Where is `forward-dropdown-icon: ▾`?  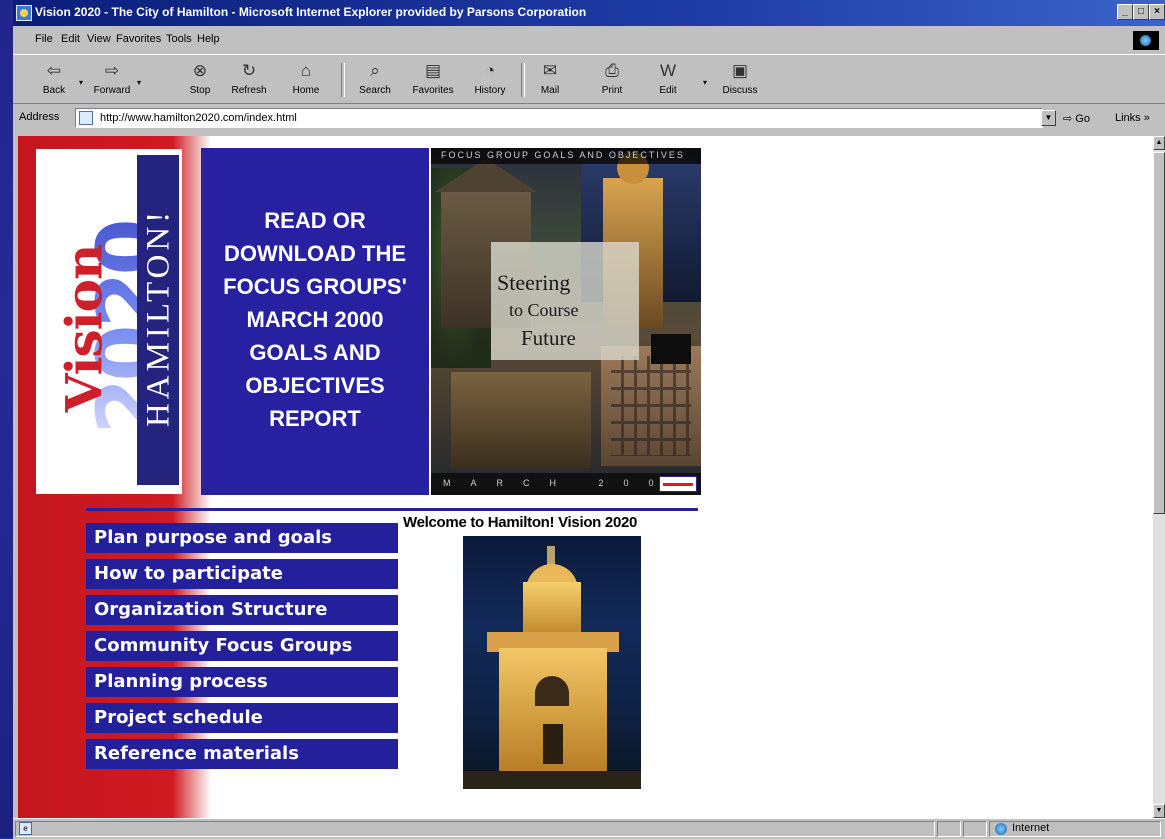 forward-dropdown-icon: ▾ is located at coordinates (139, 82).